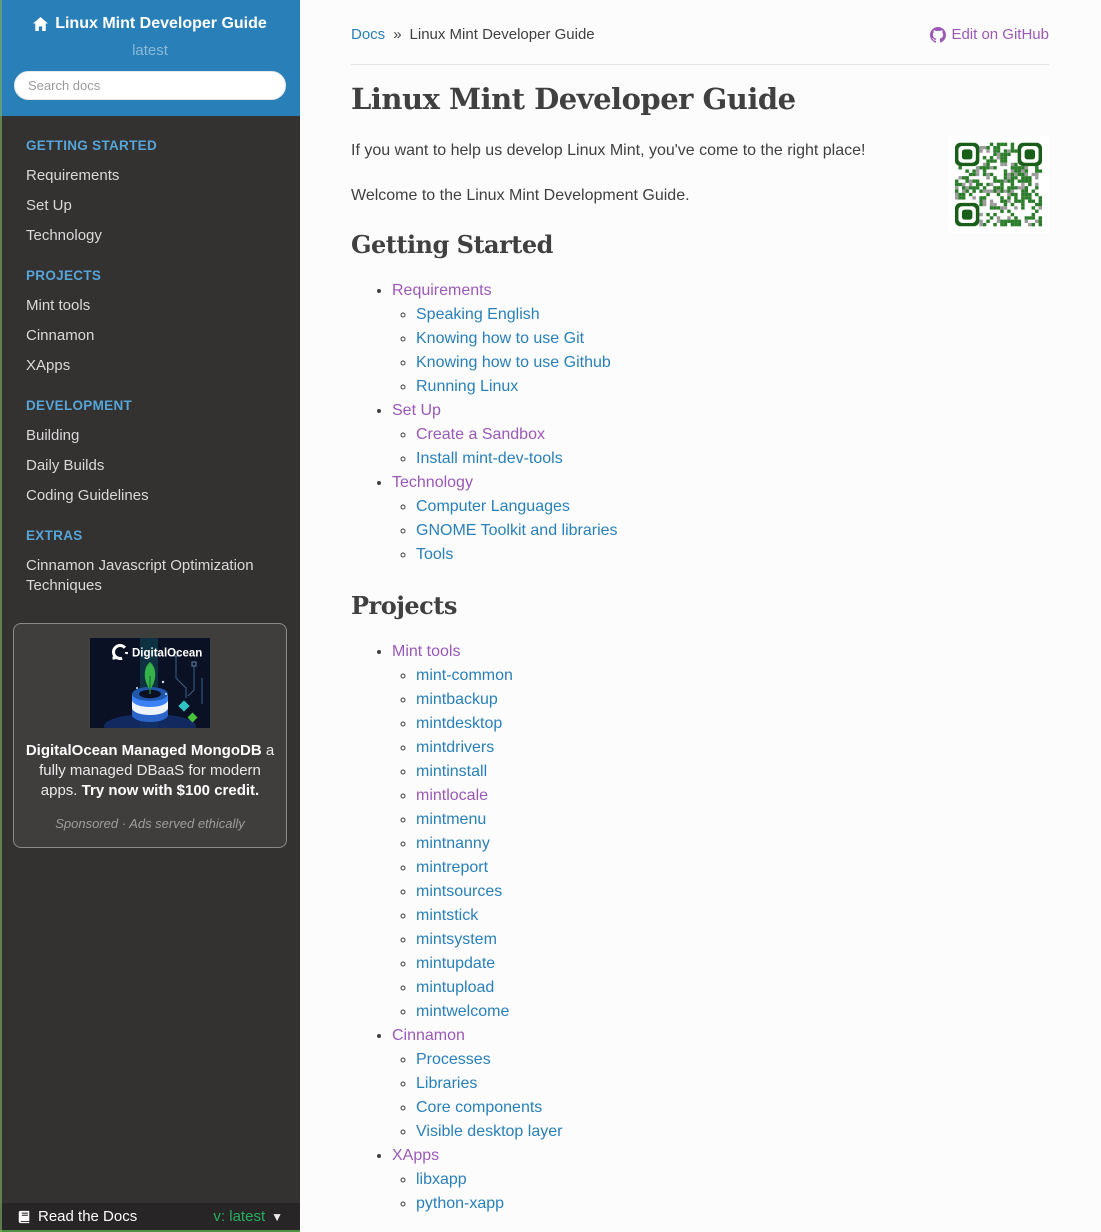  What do you see at coordinates (453, 843) in the screenshot?
I see `toc-link-mintnanny: mintnanny` at bounding box center [453, 843].